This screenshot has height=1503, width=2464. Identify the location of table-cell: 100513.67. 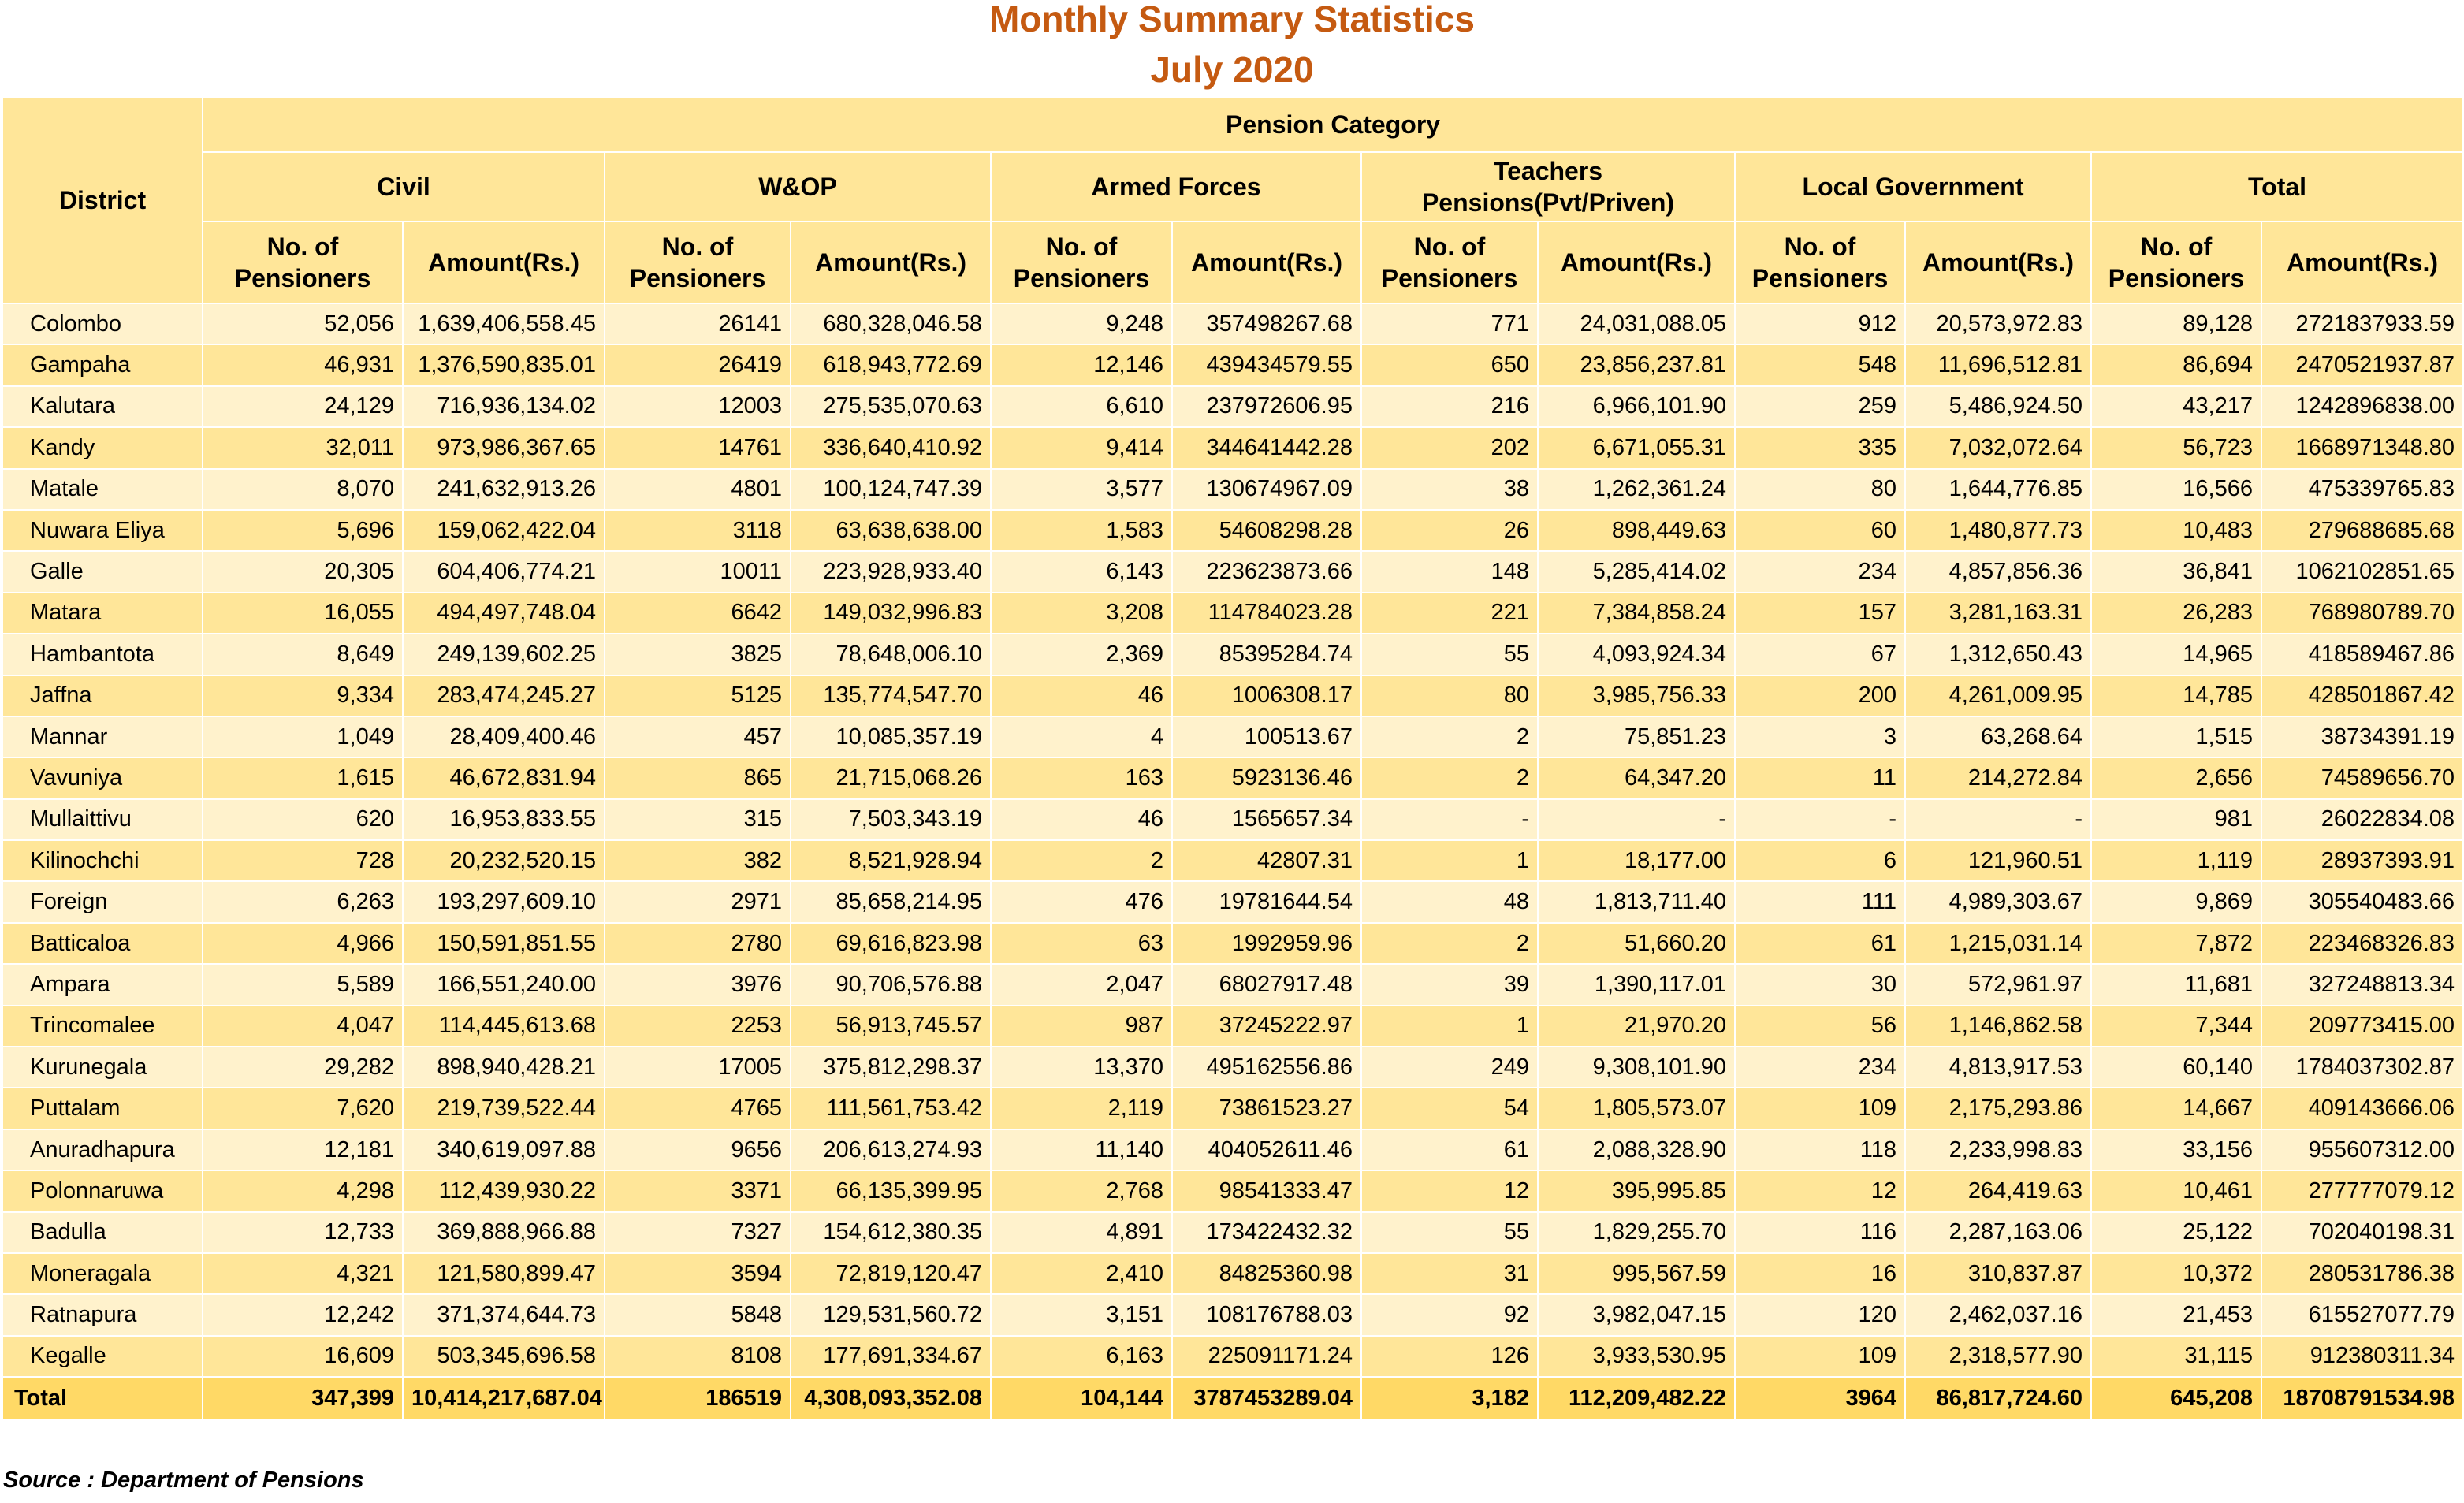
(1266, 737).